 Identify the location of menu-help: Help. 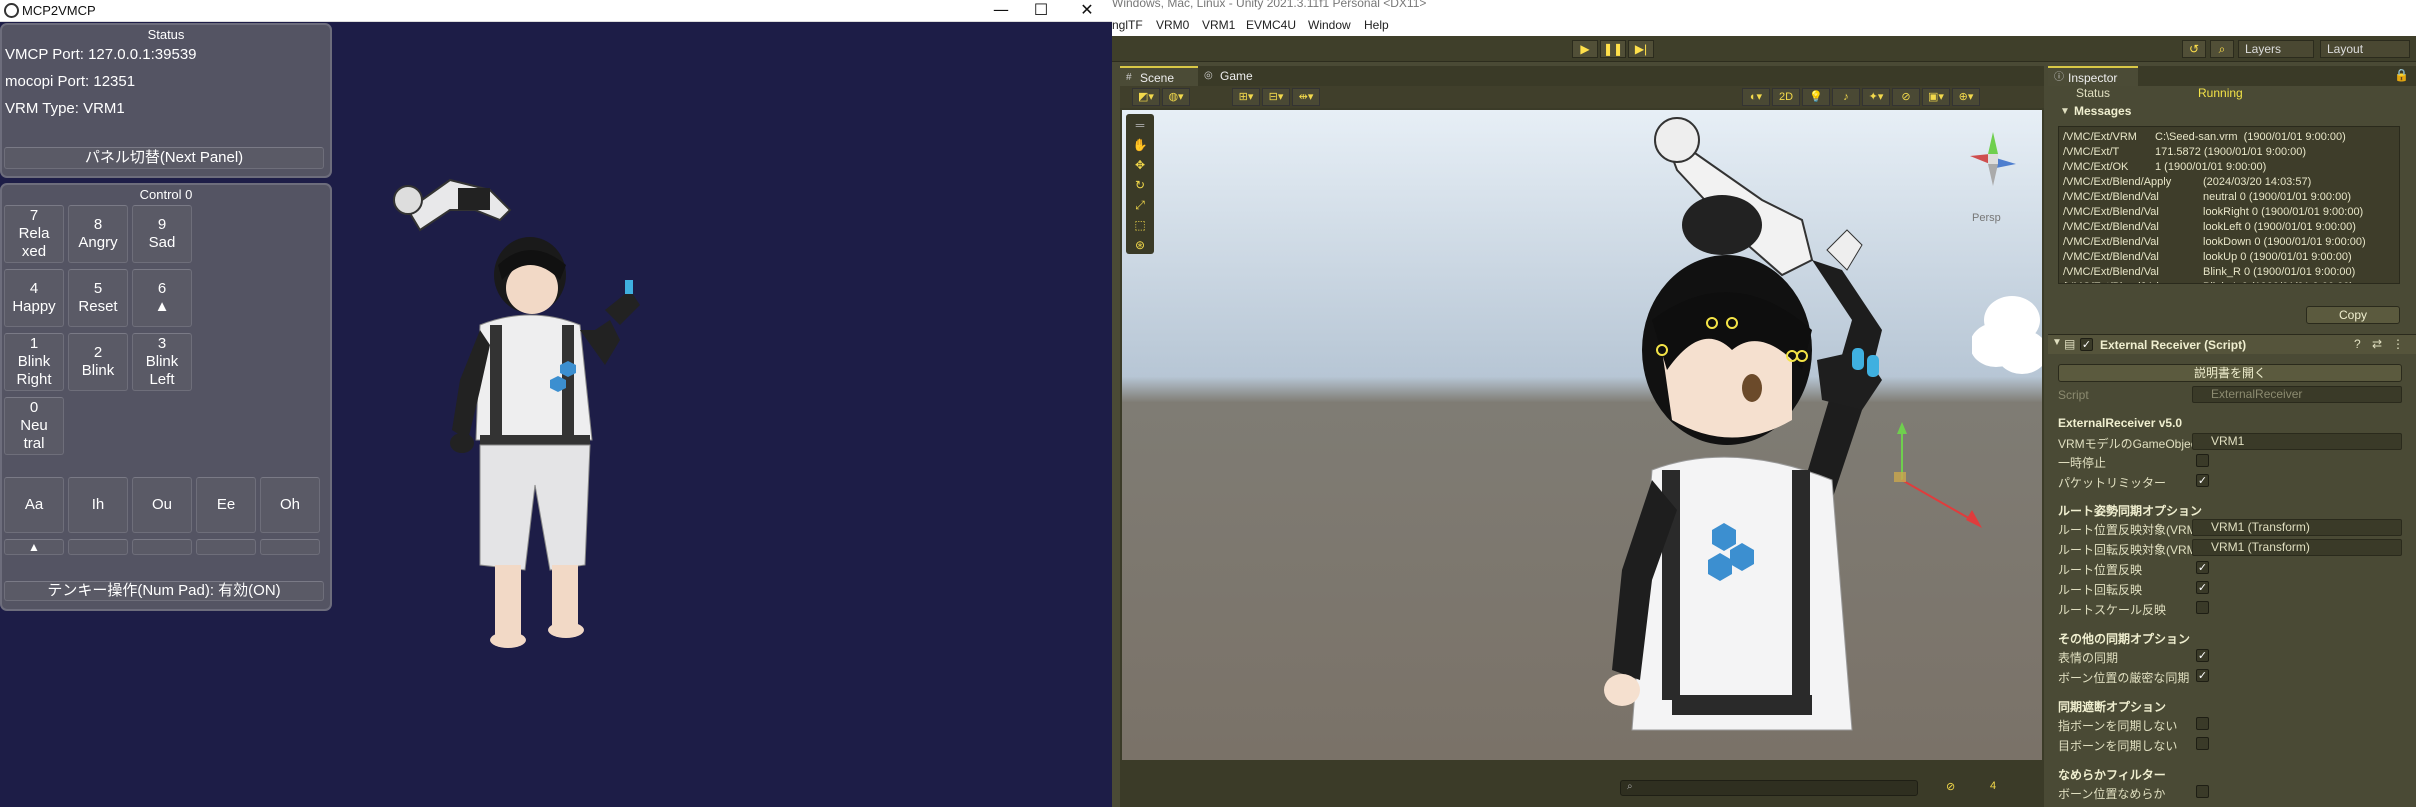
(1376, 25).